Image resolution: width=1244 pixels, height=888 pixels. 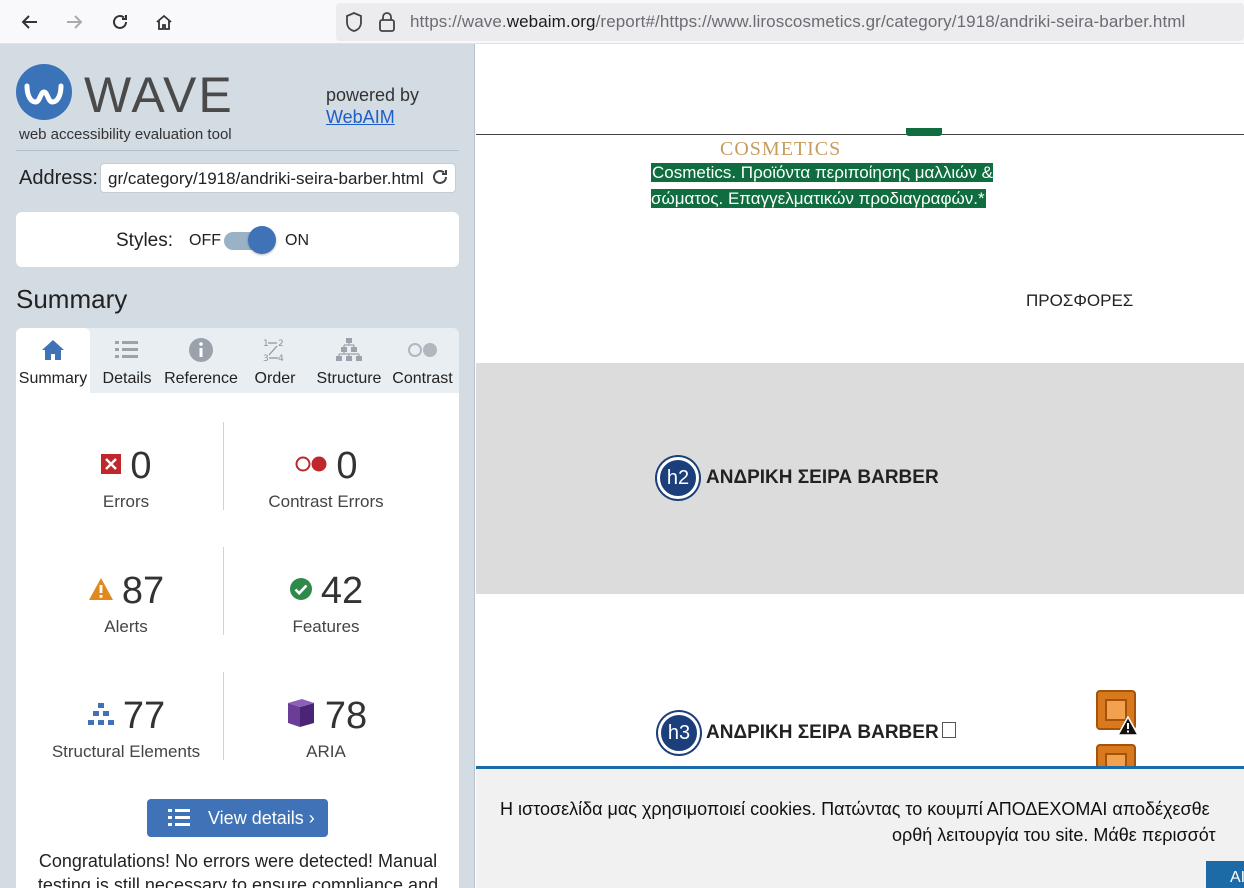 What do you see at coordinates (126, 728) in the screenshot?
I see `stat-structural-elements: 77 Structural Elements` at bounding box center [126, 728].